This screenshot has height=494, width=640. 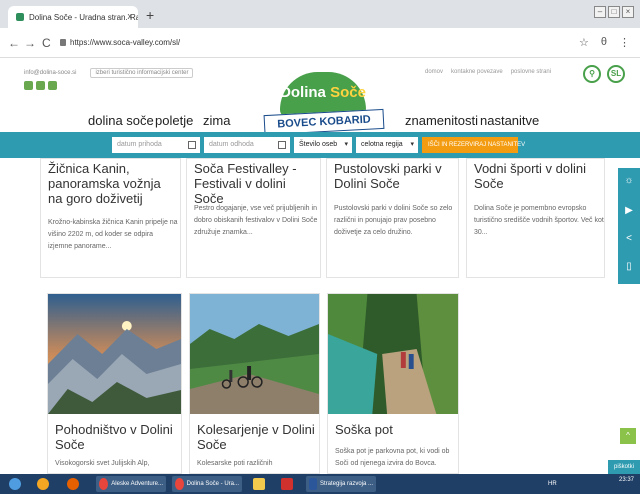 I want to click on taskbar-firefox-icon, so click(x=73, y=484).